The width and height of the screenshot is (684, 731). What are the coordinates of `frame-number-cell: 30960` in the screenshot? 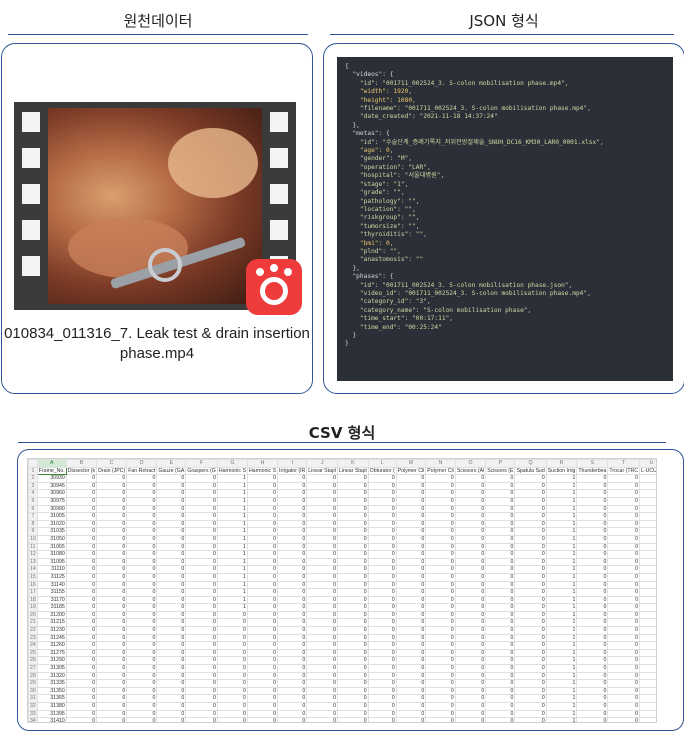 It's located at (51, 493).